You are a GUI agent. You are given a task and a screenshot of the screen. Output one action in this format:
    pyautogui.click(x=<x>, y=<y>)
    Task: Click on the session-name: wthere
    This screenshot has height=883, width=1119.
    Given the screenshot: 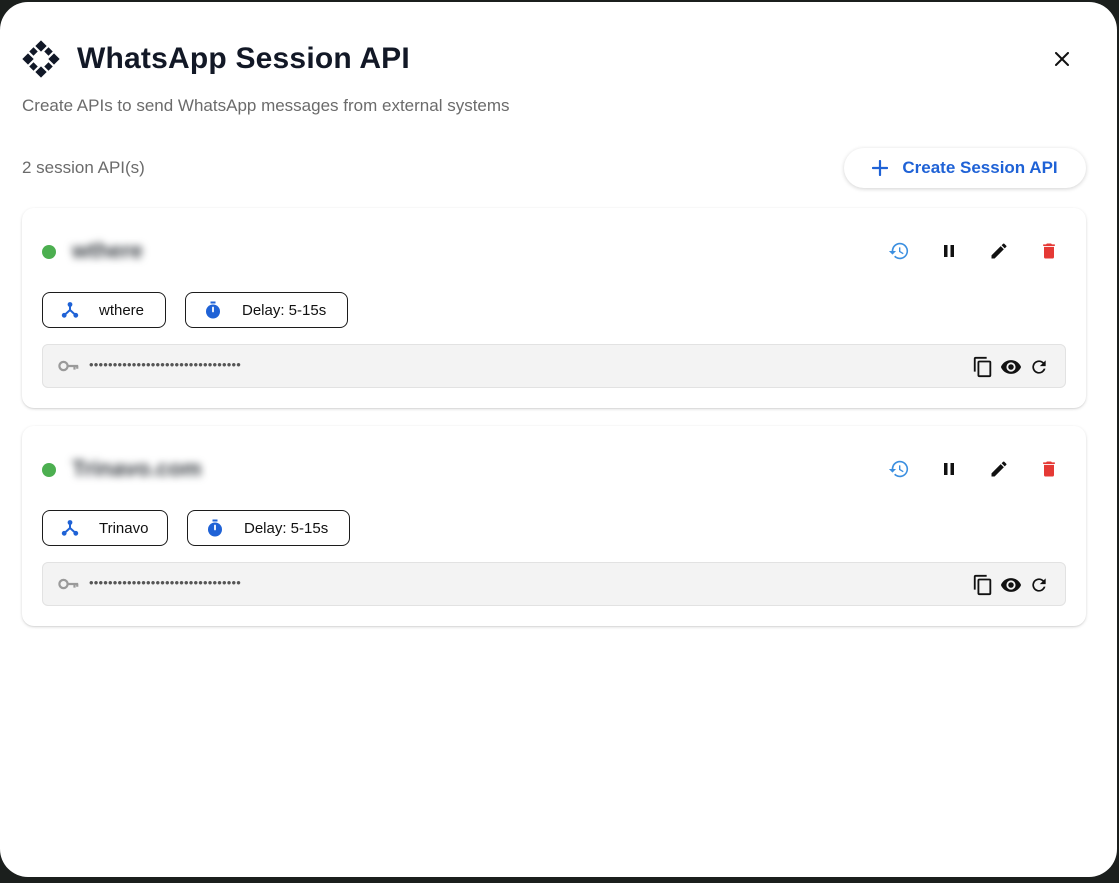 What is the action you would take?
    pyautogui.click(x=107, y=250)
    